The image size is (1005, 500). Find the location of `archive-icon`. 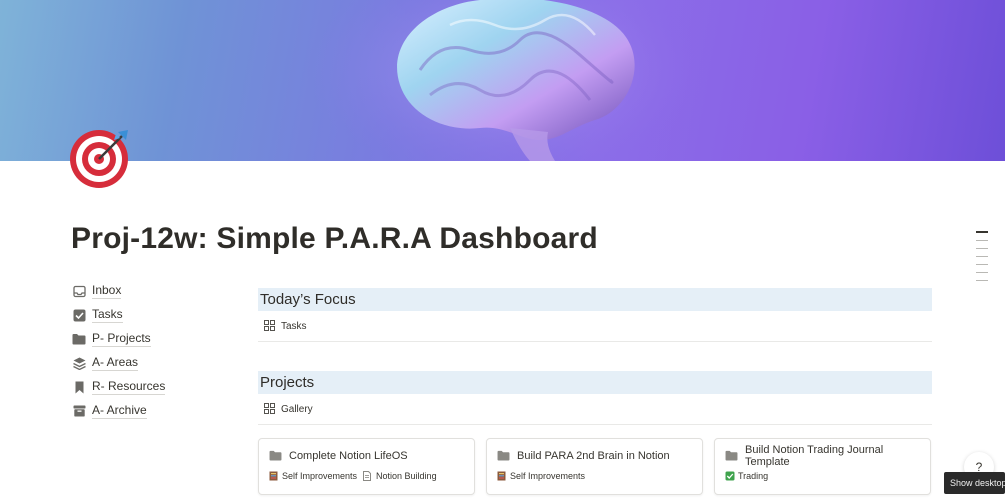

archive-icon is located at coordinates (79, 411).